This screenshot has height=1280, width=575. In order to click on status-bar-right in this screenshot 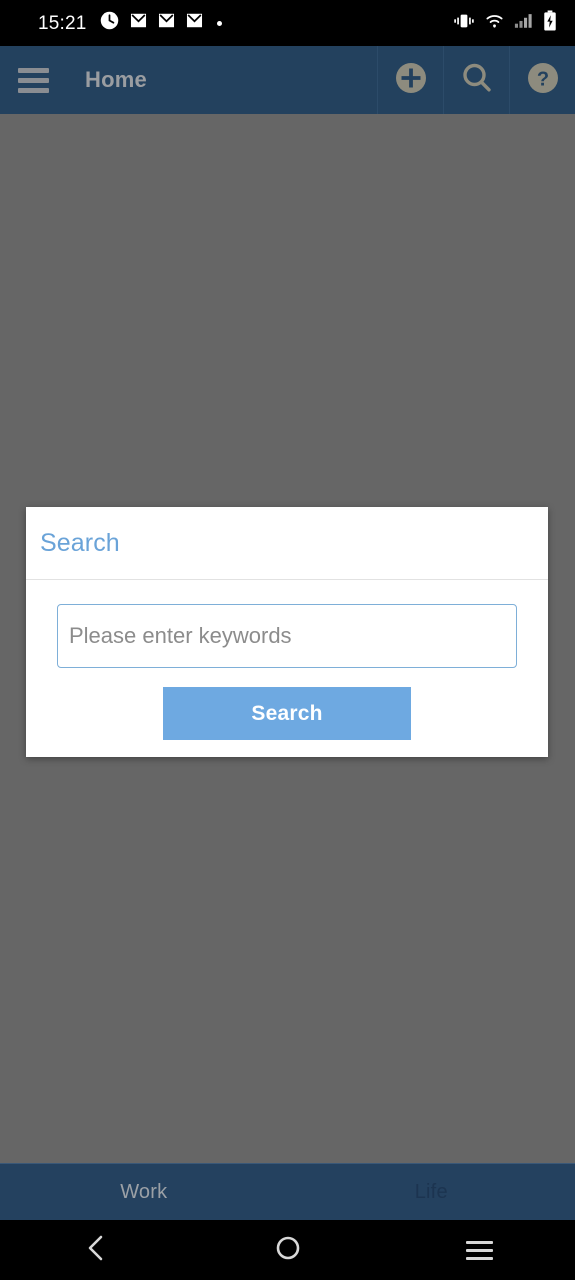, I will do `click(505, 23)`.